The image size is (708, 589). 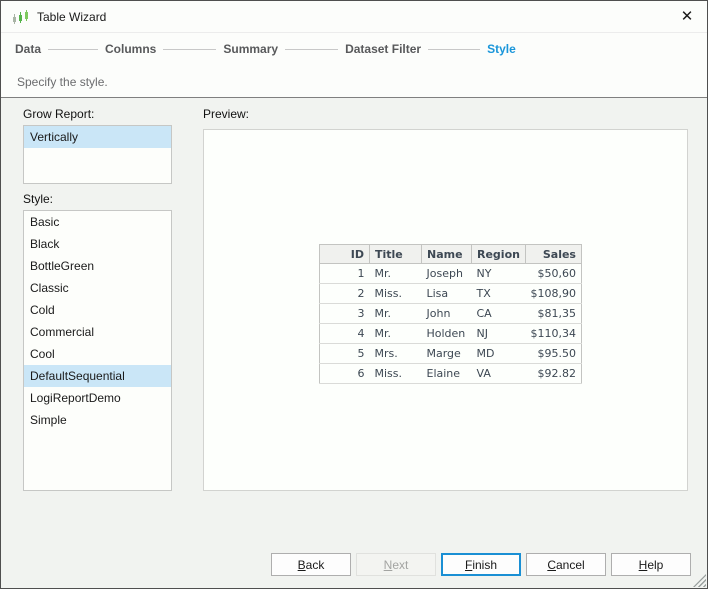 I want to click on step-summary: Summary, so click(x=250, y=49).